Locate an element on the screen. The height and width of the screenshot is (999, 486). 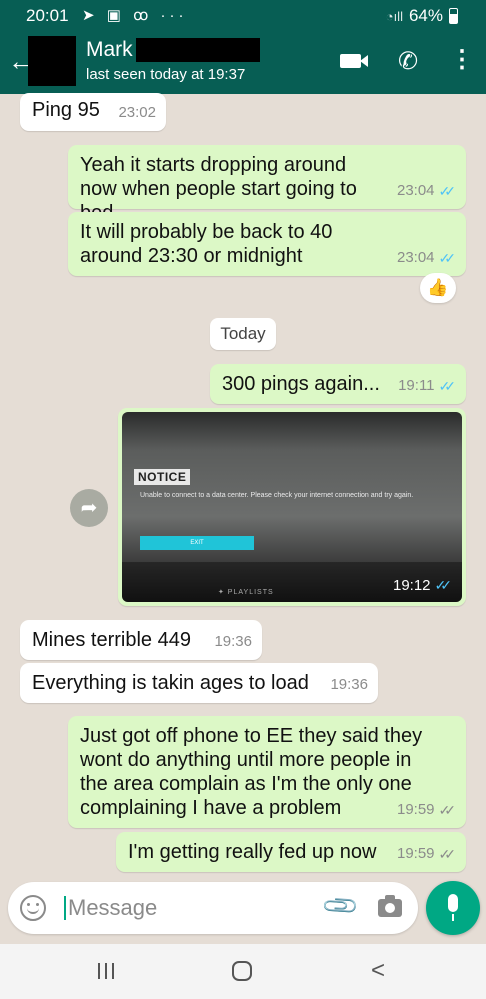
recent-apps-icon is located at coordinates (107, 971).